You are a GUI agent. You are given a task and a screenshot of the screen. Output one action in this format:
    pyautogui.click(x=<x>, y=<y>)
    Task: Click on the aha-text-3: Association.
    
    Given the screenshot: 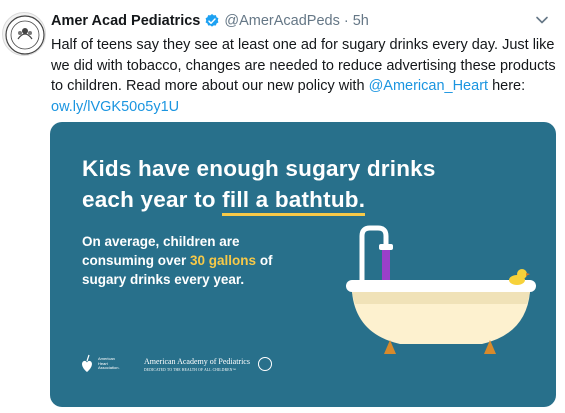 What is the action you would take?
    pyautogui.click(x=109, y=368)
    